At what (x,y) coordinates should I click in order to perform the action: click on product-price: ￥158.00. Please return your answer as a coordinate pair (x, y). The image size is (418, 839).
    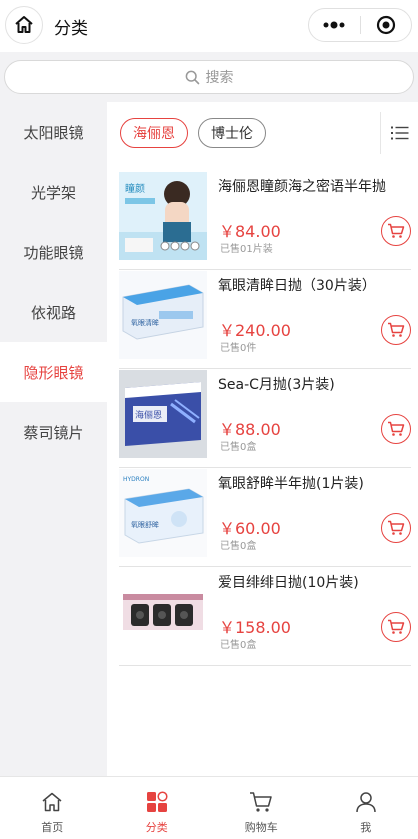
    Looking at the image, I should click on (255, 627).